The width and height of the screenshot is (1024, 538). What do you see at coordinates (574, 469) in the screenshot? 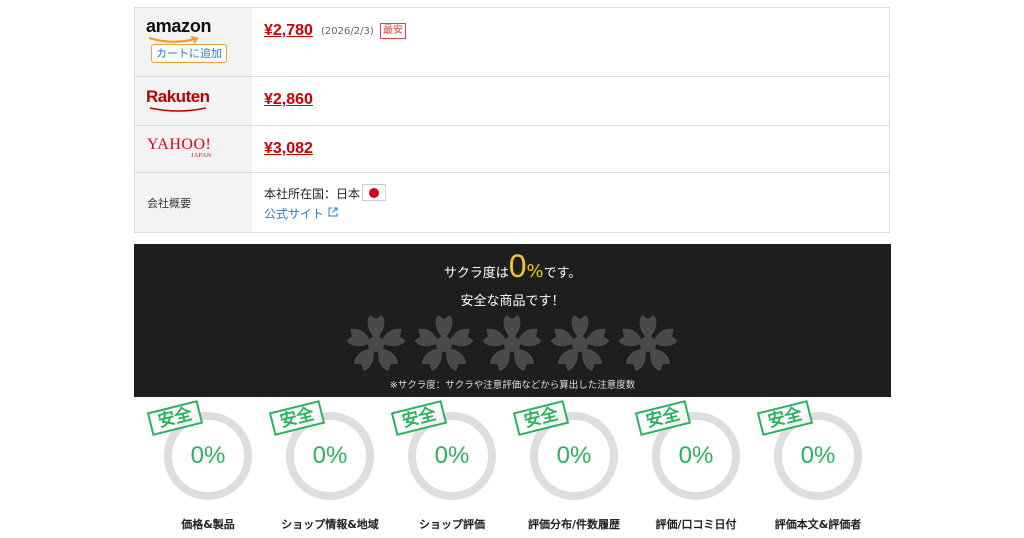
I see `metric-rating-distribution: 0% 安全 評価分布/件数履歴` at bounding box center [574, 469].